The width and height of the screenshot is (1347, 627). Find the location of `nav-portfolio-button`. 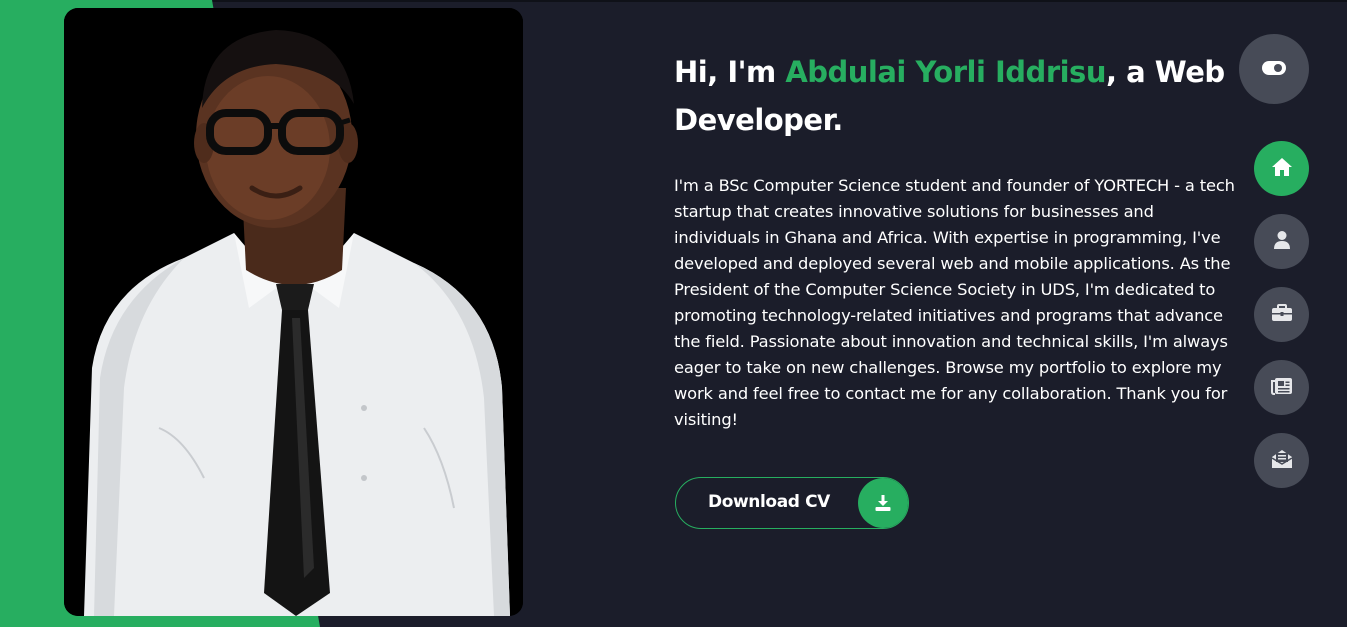

nav-portfolio-button is located at coordinates (1281, 314).